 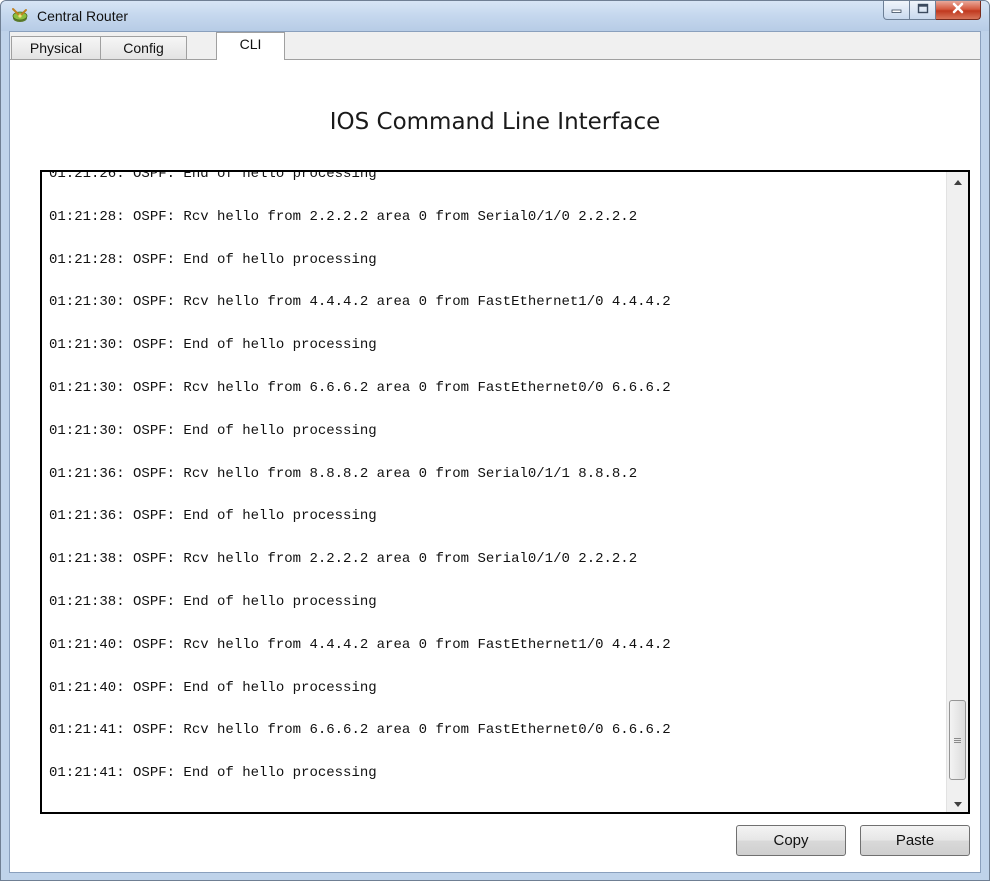 I want to click on tab-physical: Physical, so click(x=56, y=47).